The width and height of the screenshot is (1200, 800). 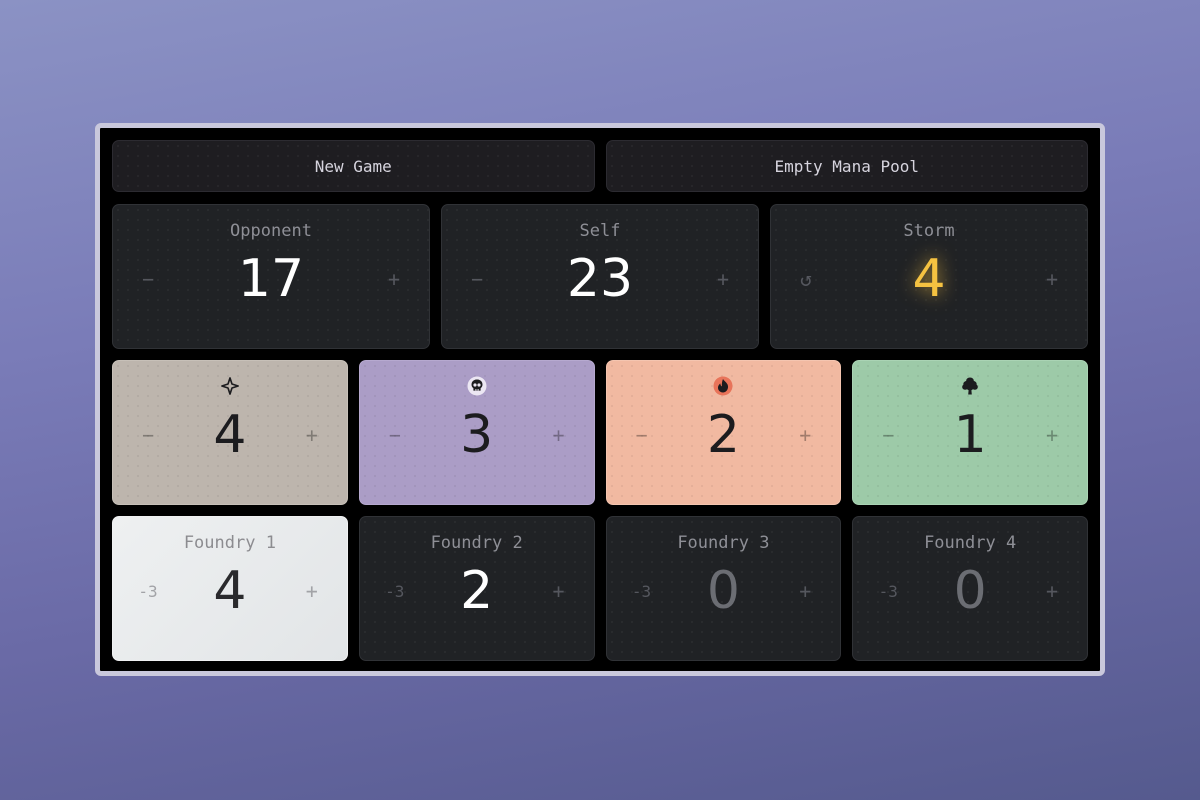 What do you see at coordinates (970, 588) in the screenshot?
I see `foundry-4-counter: Foundry 4 -3 0 +` at bounding box center [970, 588].